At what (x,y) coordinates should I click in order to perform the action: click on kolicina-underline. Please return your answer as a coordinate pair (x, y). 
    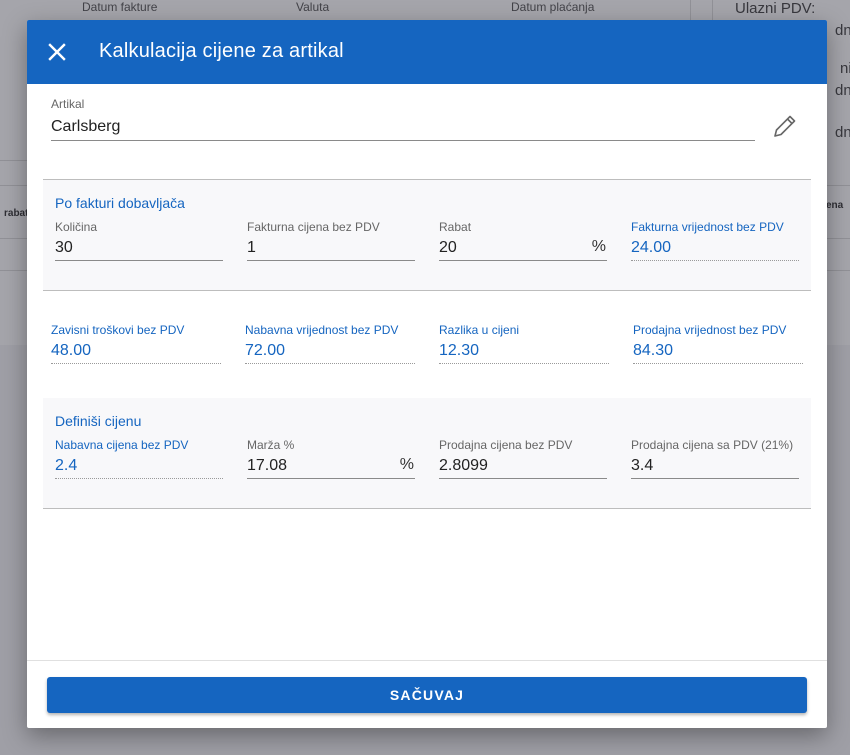
    Looking at the image, I should click on (139, 260).